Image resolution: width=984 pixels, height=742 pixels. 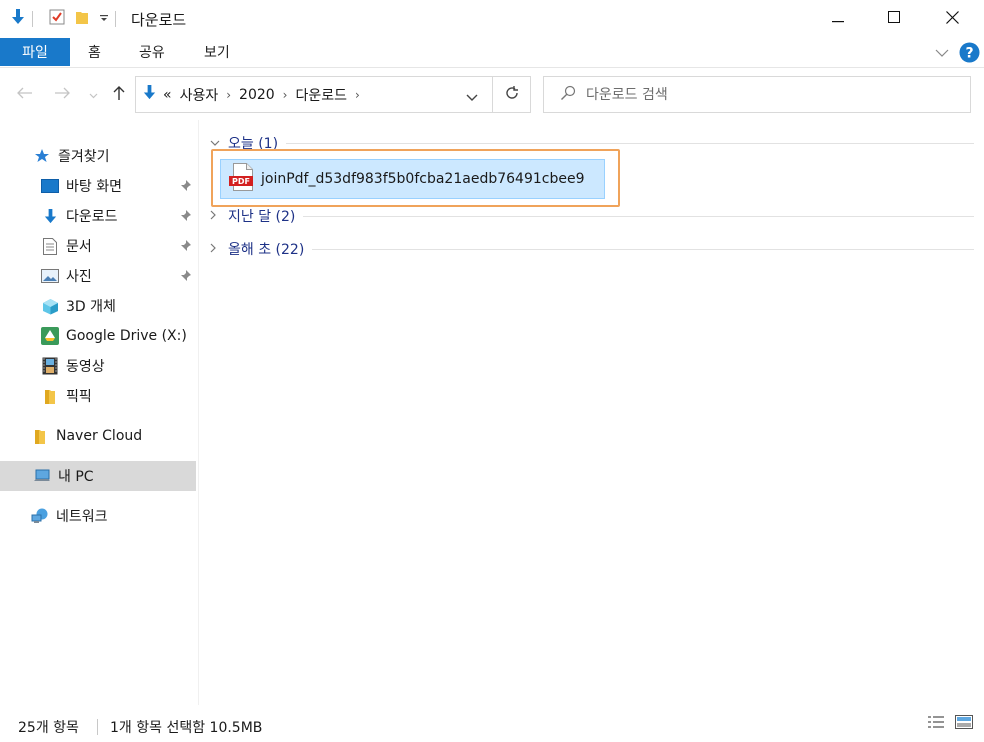 What do you see at coordinates (40, 436) in the screenshot?
I see `folder-icon` at bounding box center [40, 436].